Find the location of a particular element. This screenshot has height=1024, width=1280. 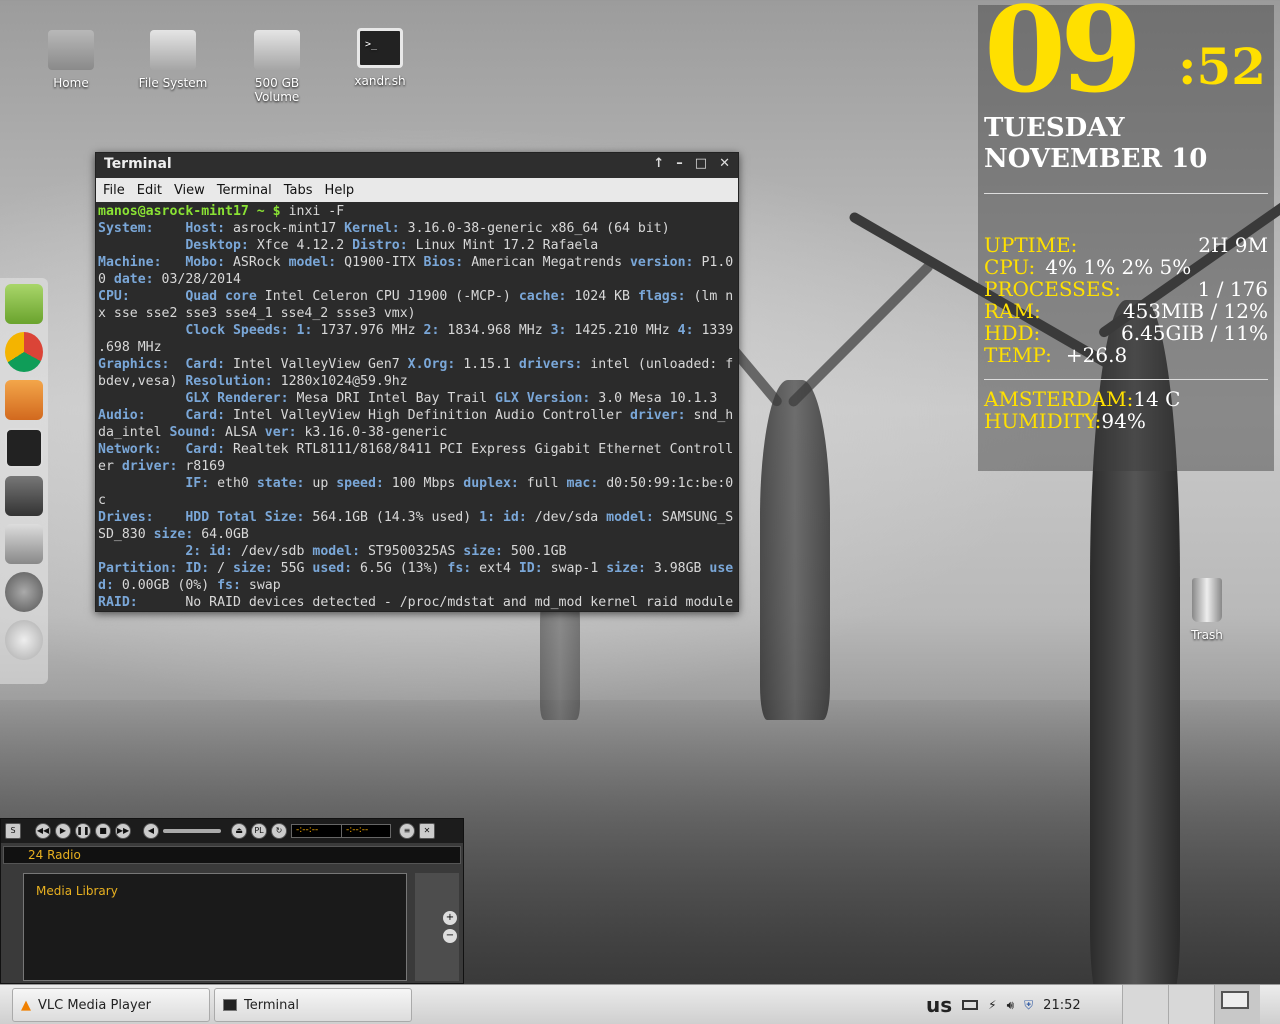

output-value: x sse sse2 sse3 sse4_1 sse4_2 ssse3 vmx) is located at coordinates (257, 313).